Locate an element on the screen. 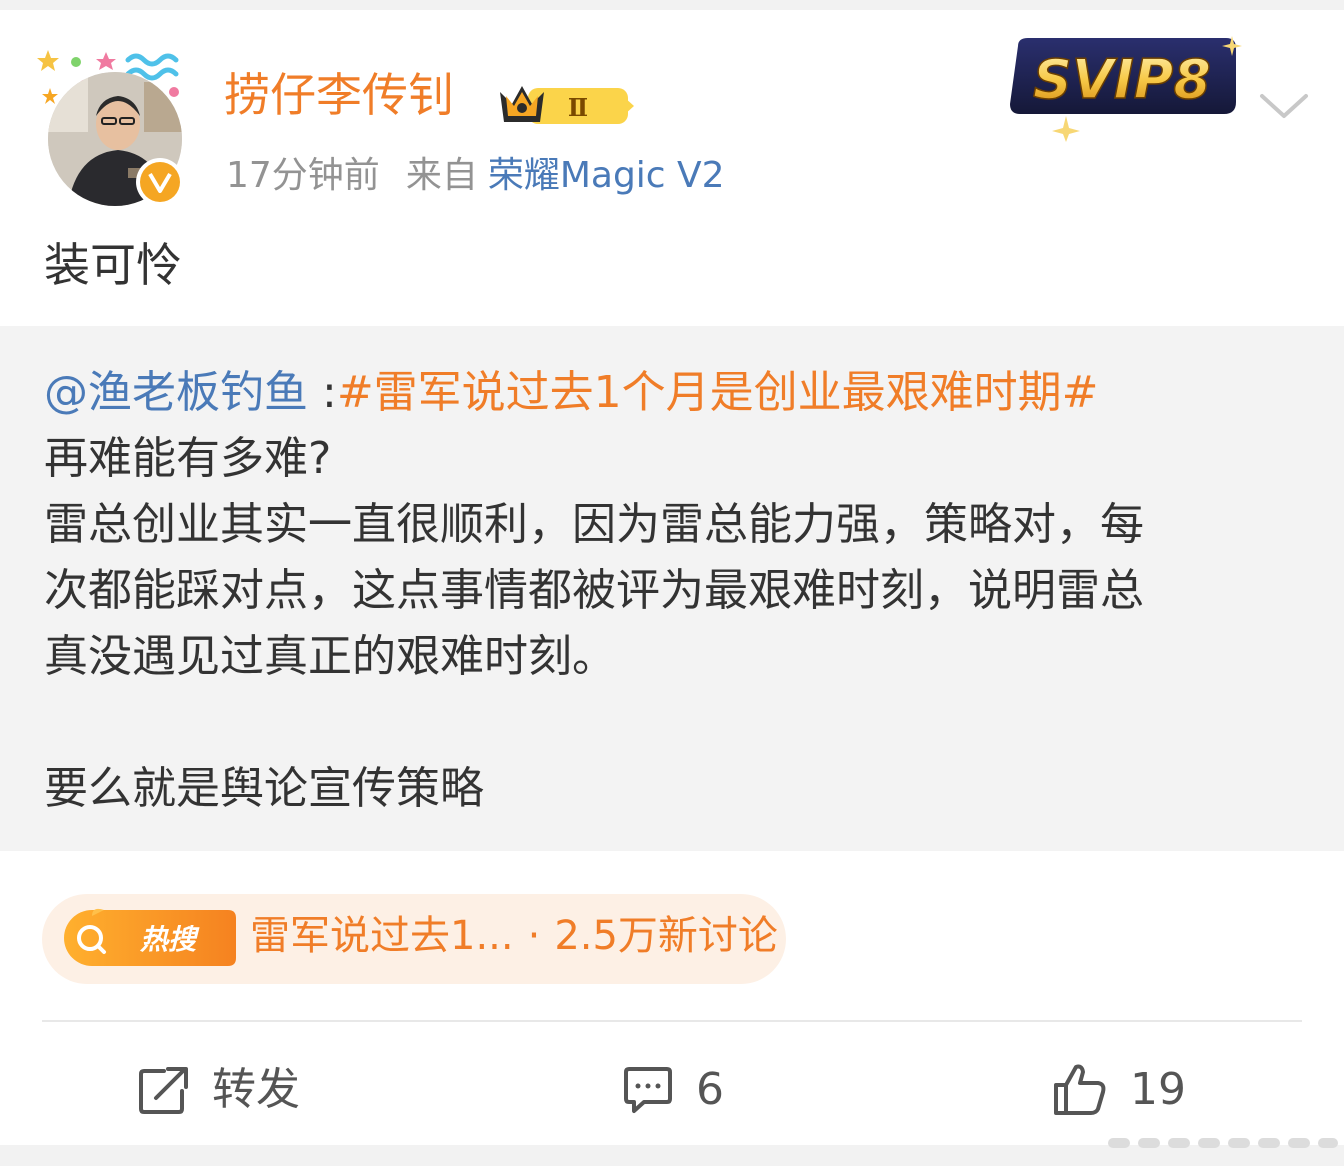 This screenshot has width=1344, height=1166. hashtag-link: #雷军说过去1个月是创业最艰难时期# is located at coordinates (718, 392).